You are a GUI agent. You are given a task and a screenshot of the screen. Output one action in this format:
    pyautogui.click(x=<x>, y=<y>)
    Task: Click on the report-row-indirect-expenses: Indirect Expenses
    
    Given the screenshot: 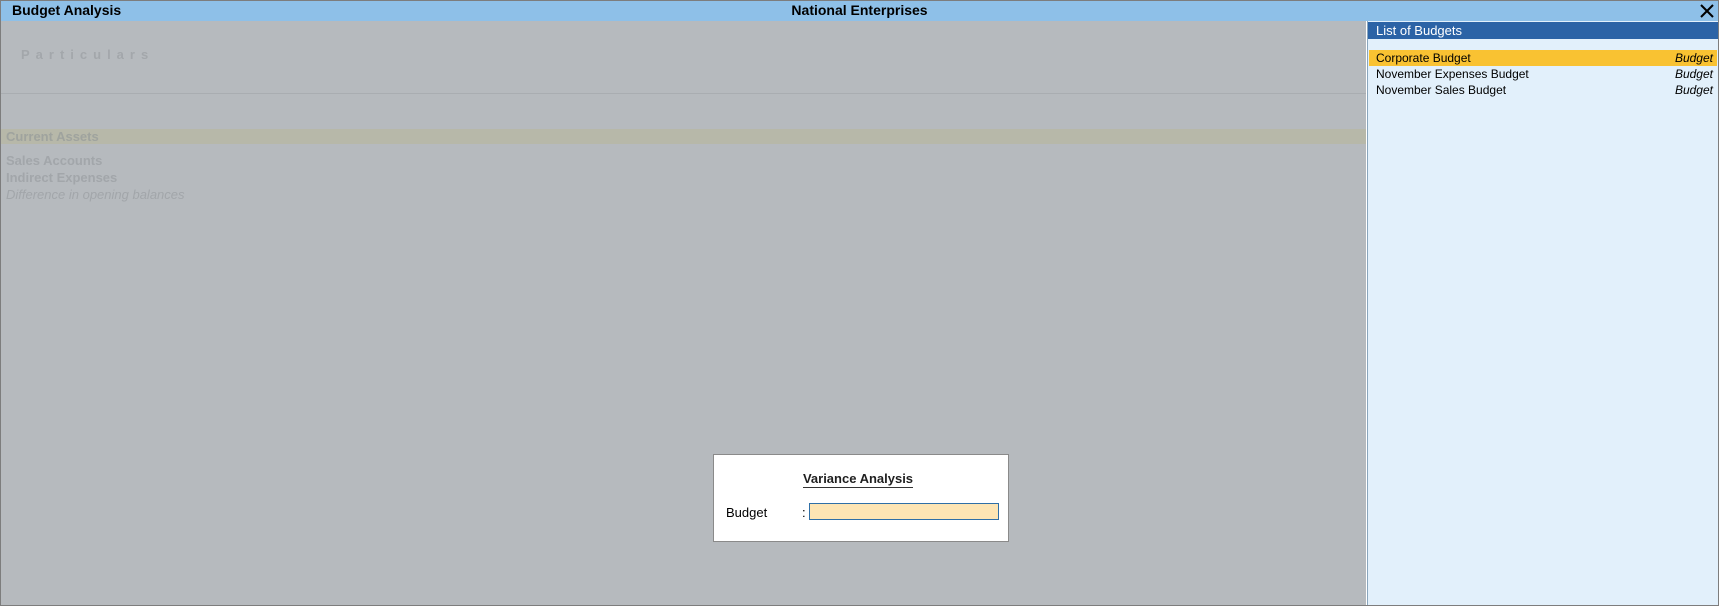 What is the action you would take?
    pyautogui.click(x=683, y=177)
    